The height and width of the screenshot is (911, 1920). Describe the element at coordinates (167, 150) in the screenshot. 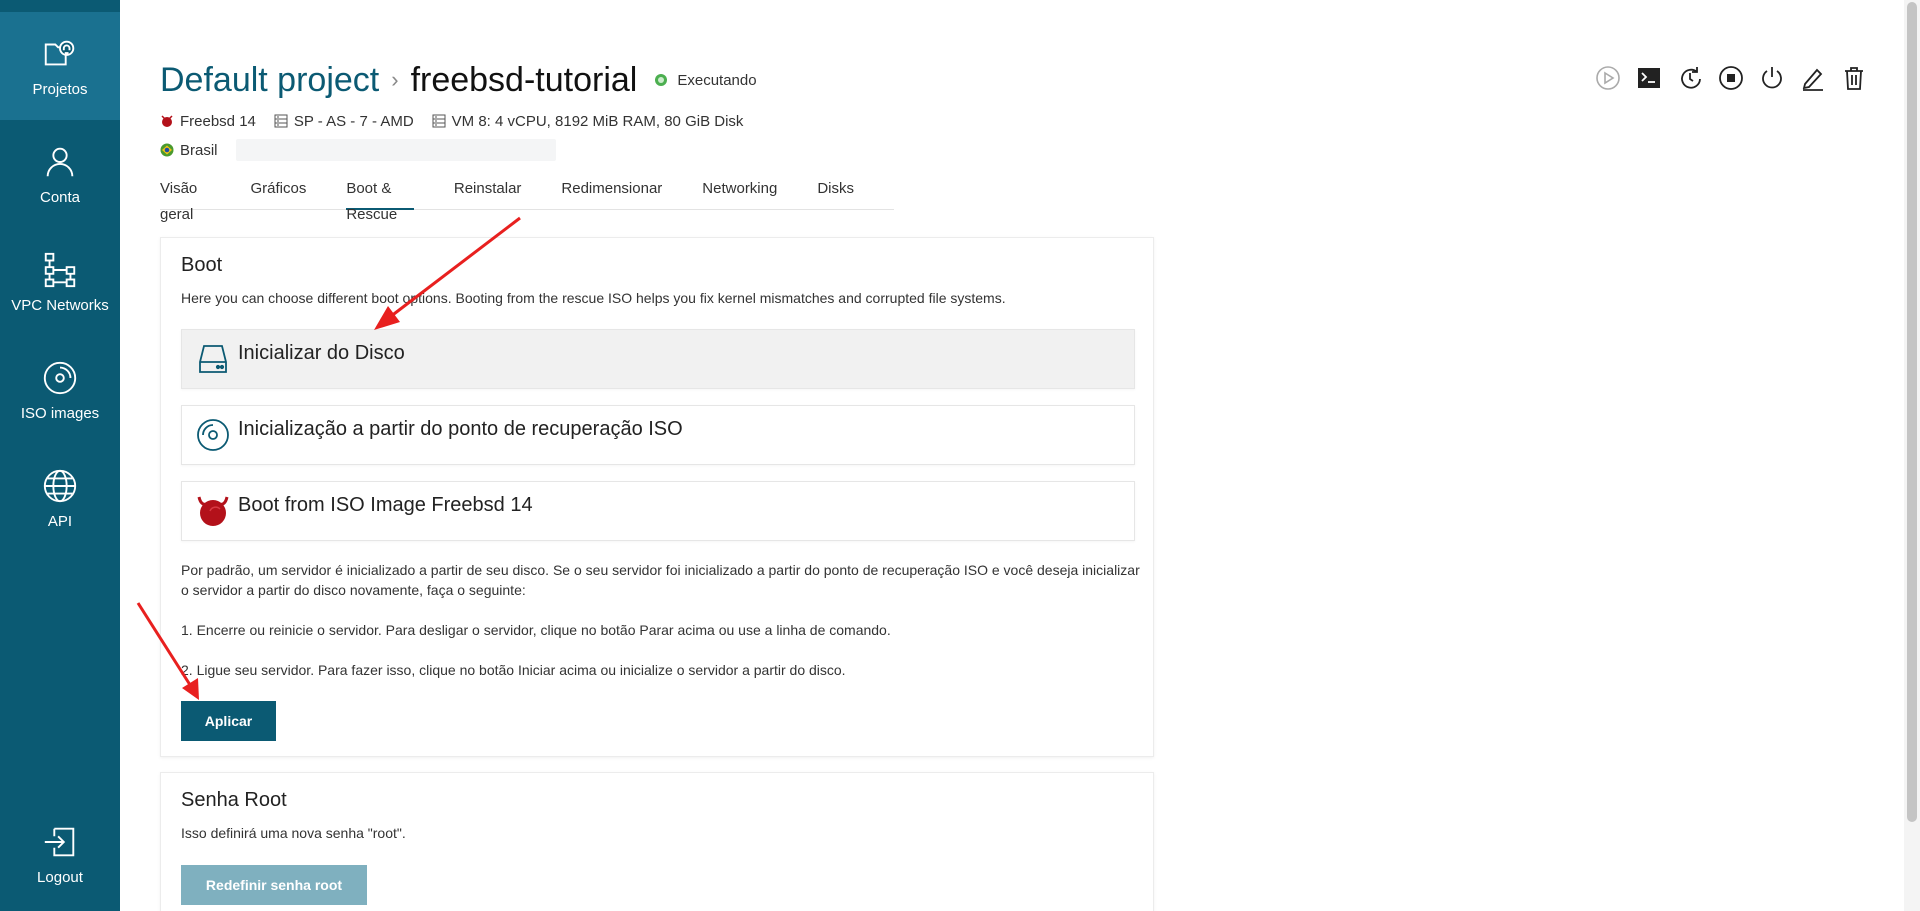

I see `brazil-flag-icon` at that location.